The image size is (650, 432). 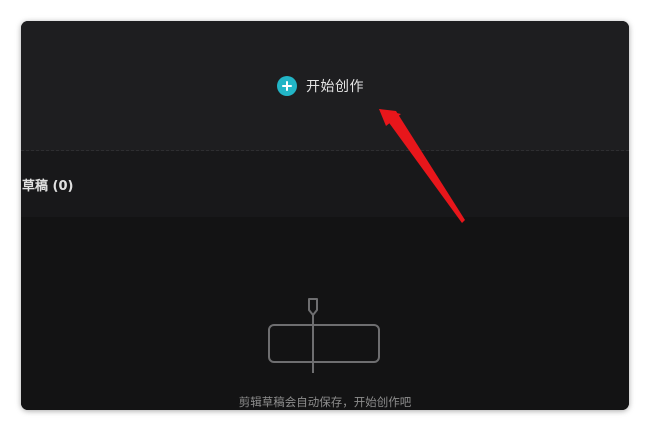 I want to click on drafts-title: 草稿 (0), so click(x=48, y=186).